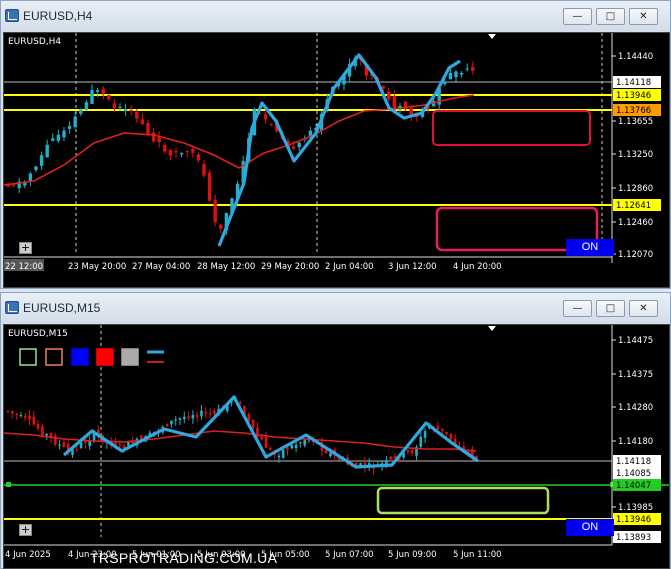  I want to click on moving-average-line, so click(239, 140).